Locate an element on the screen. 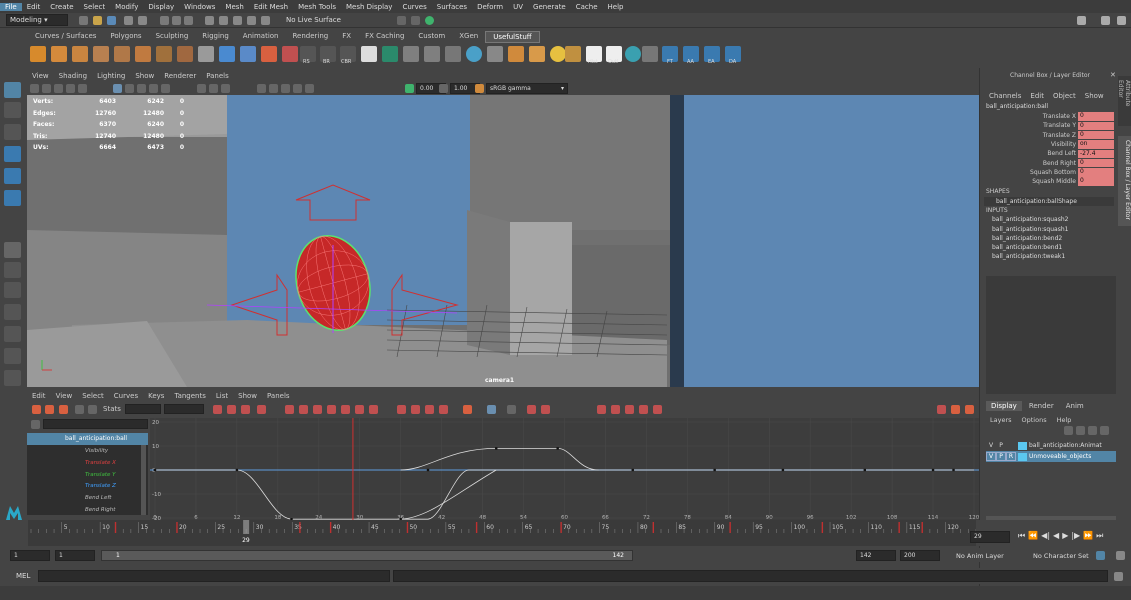 This screenshot has width=1131, height=600. go-to-start-icon: ⏮ is located at coordinates (1021, 536).